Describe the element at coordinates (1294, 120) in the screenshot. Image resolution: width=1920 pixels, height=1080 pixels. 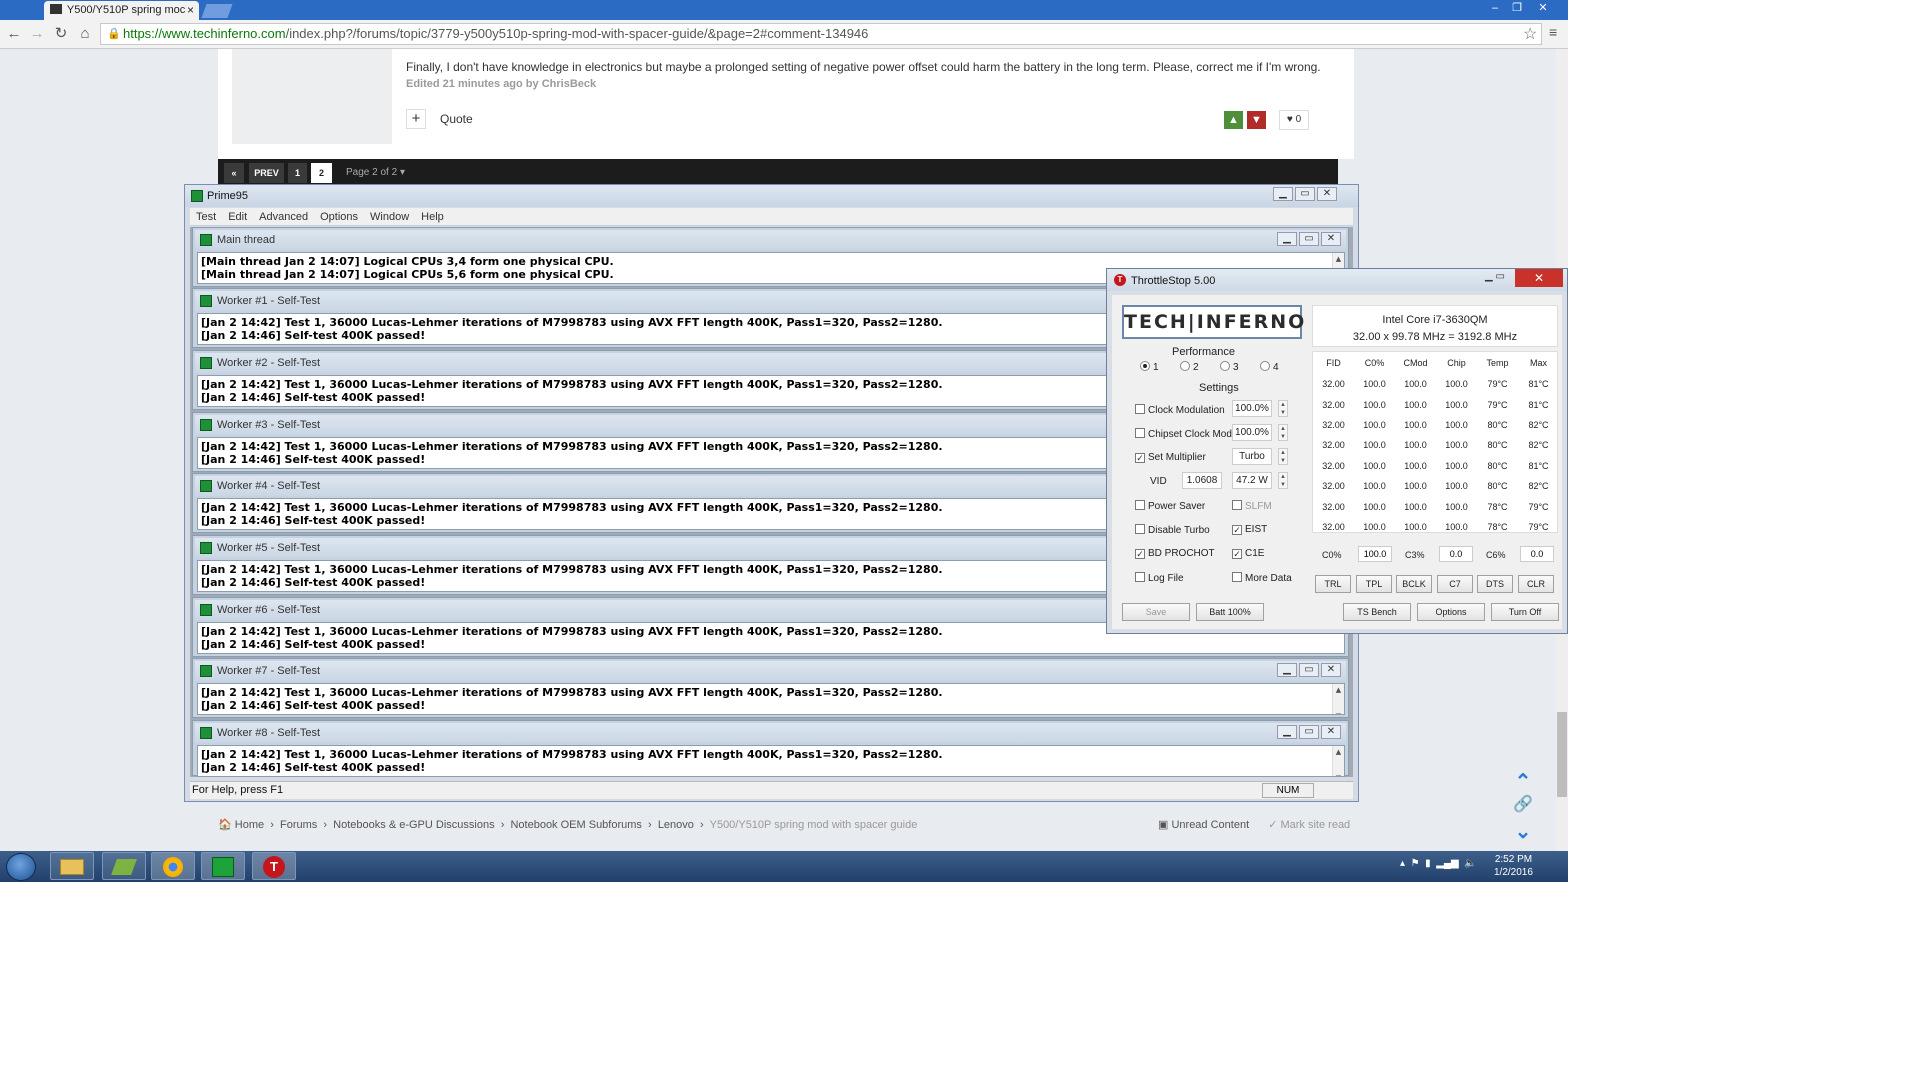
I see `like-button: ♥ 0` at that location.